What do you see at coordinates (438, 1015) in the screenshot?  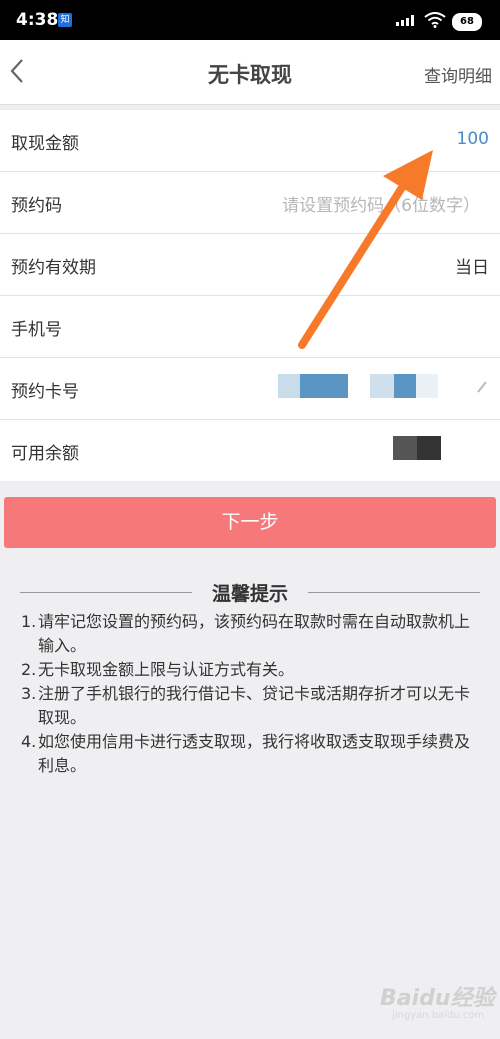 I see `watermark-url: jingyan.baidu.com` at bounding box center [438, 1015].